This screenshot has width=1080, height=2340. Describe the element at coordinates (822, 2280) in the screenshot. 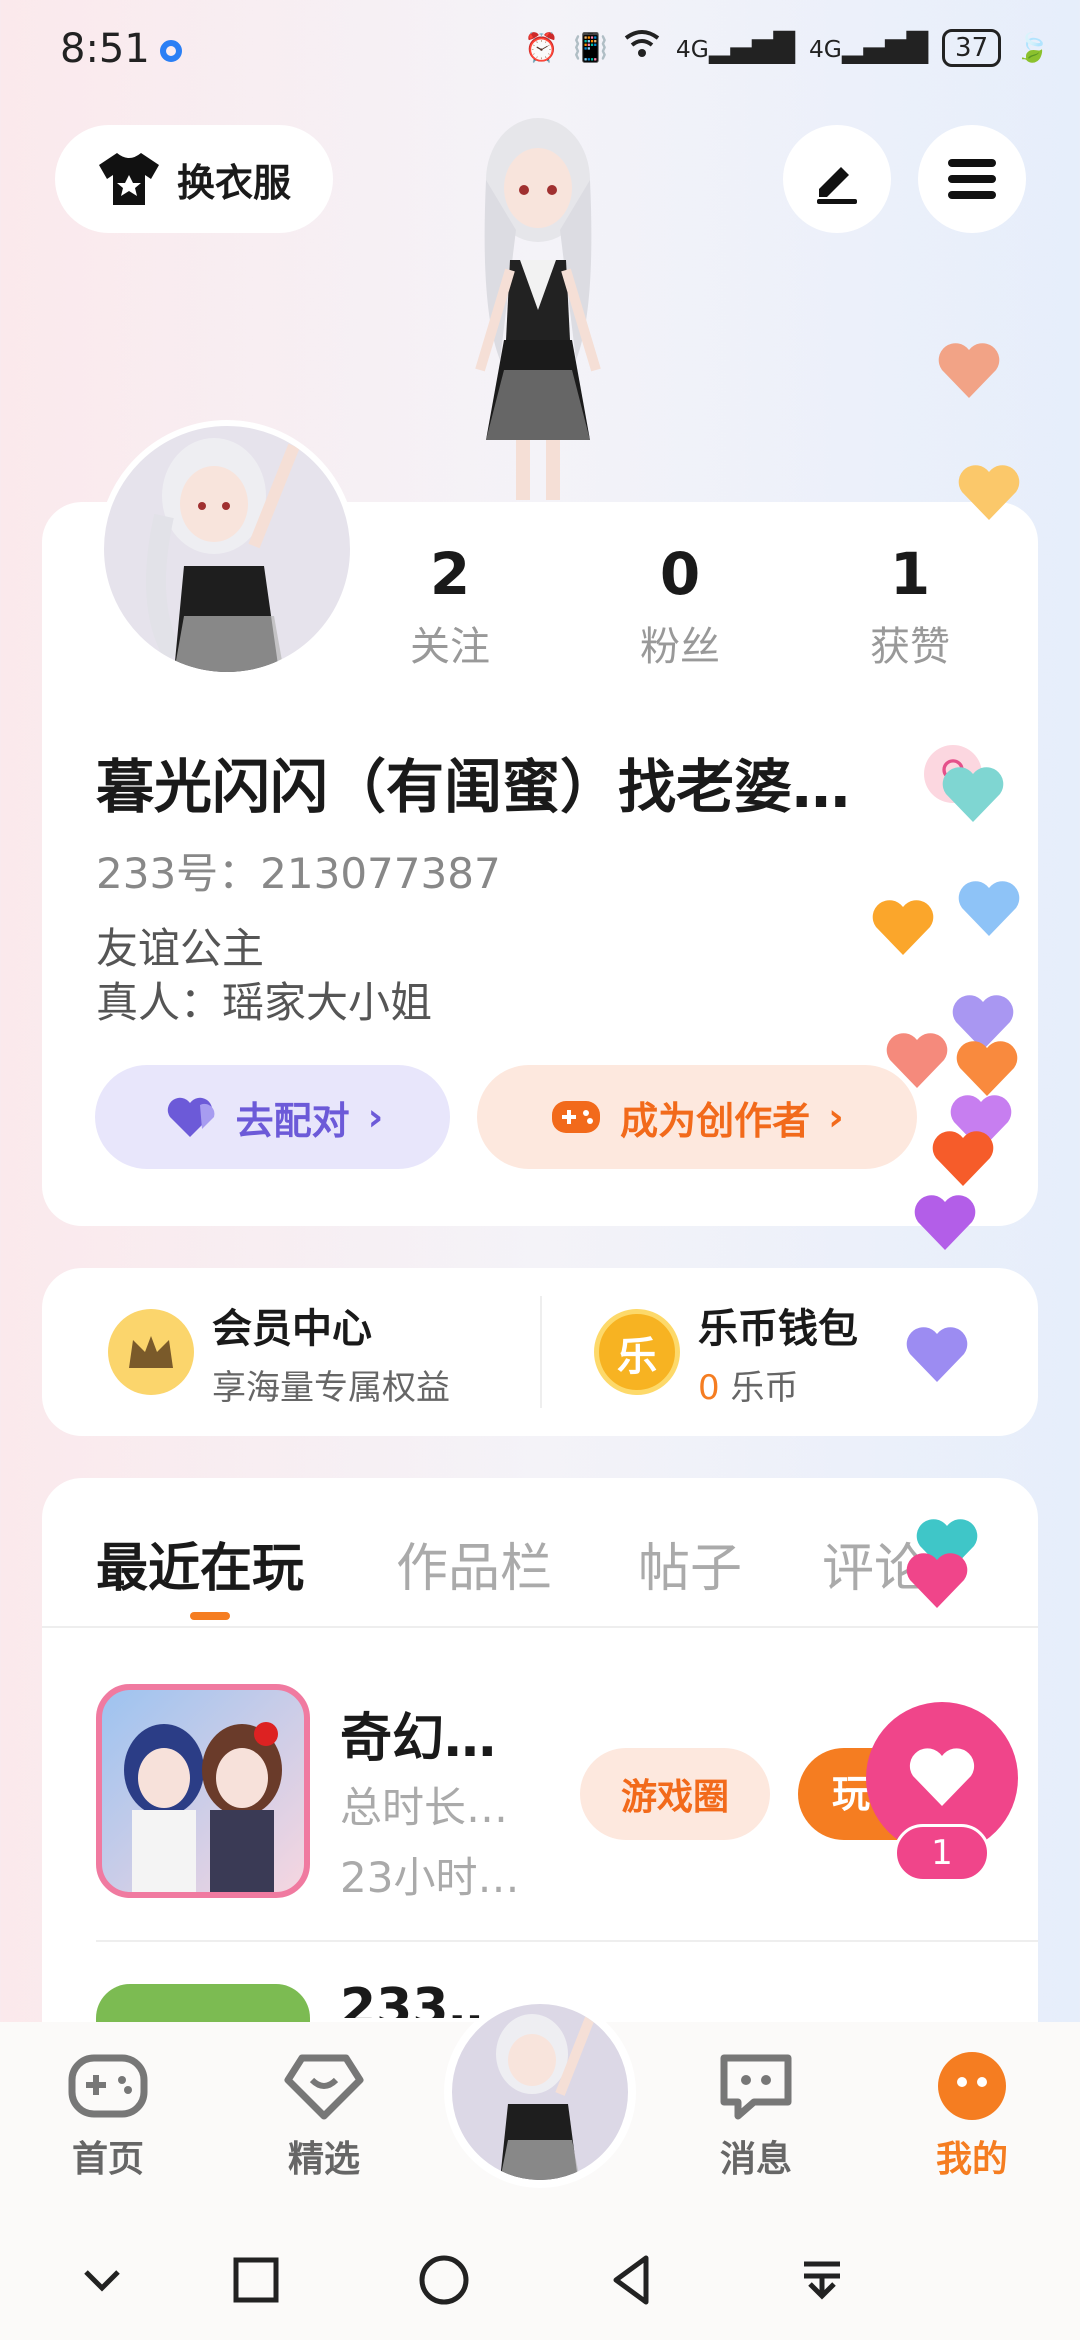

I see `notification-pull-icon` at that location.